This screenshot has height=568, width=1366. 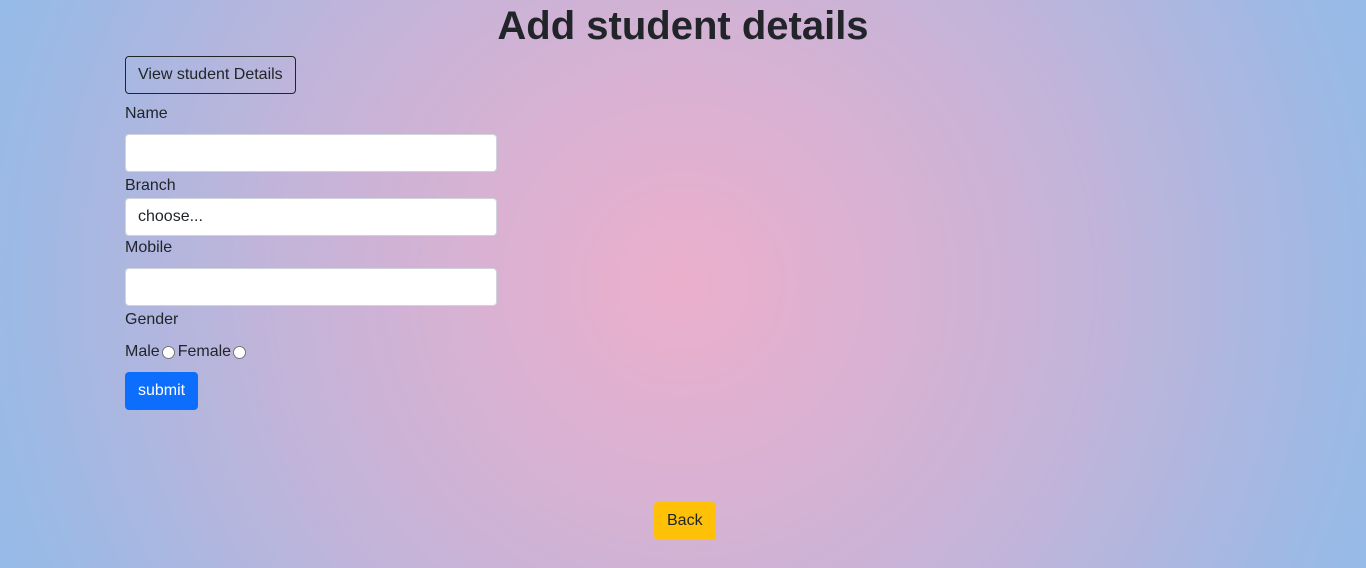 What do you see at coordinates (152, 319) in the screenshot?
I see `gender-label: Gender` at bounding box center [152, 319].